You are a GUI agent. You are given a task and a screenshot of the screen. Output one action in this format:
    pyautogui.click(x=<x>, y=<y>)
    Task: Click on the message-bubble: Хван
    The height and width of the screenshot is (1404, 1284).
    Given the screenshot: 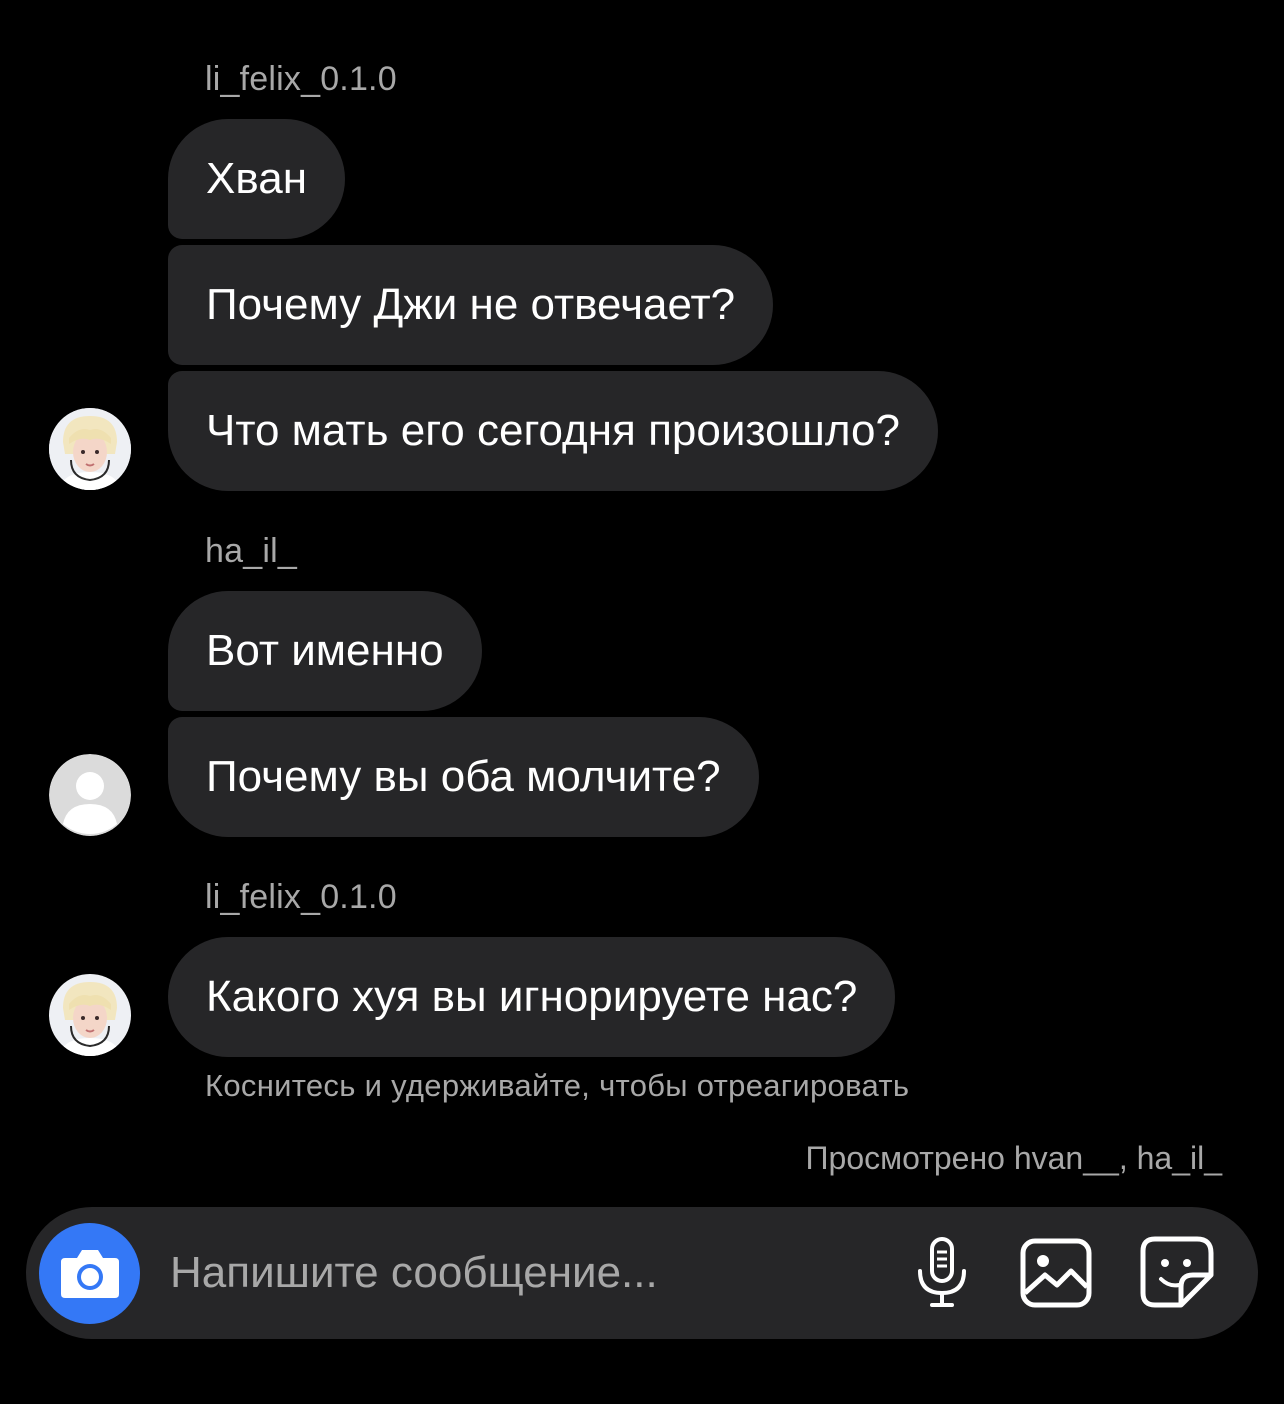 What is the action you would take?
    pyautogui.click(x=256, y=179)
    